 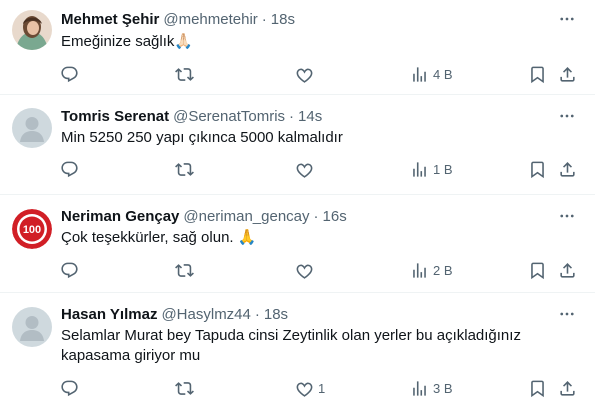 What do you see at coordinates (443, 74) in the screenshot?
I see `views-count: 4 B` at bounding box center [443, 74].